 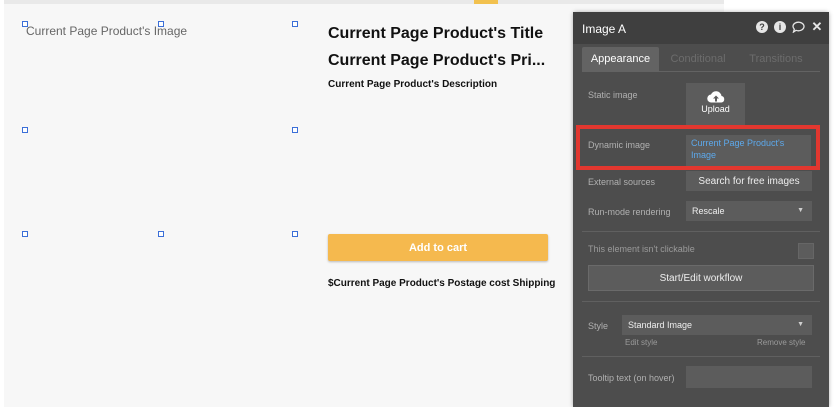 I want to click on tab-transitions: Transitions, so click(x=776, y=59).